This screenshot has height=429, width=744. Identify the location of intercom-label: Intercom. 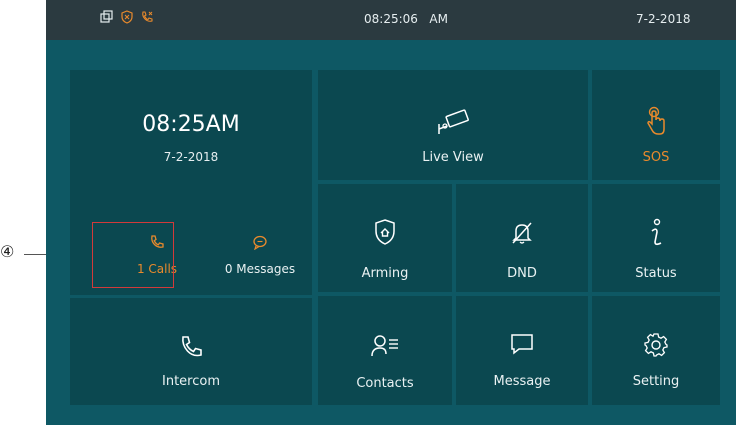
(191, 381).